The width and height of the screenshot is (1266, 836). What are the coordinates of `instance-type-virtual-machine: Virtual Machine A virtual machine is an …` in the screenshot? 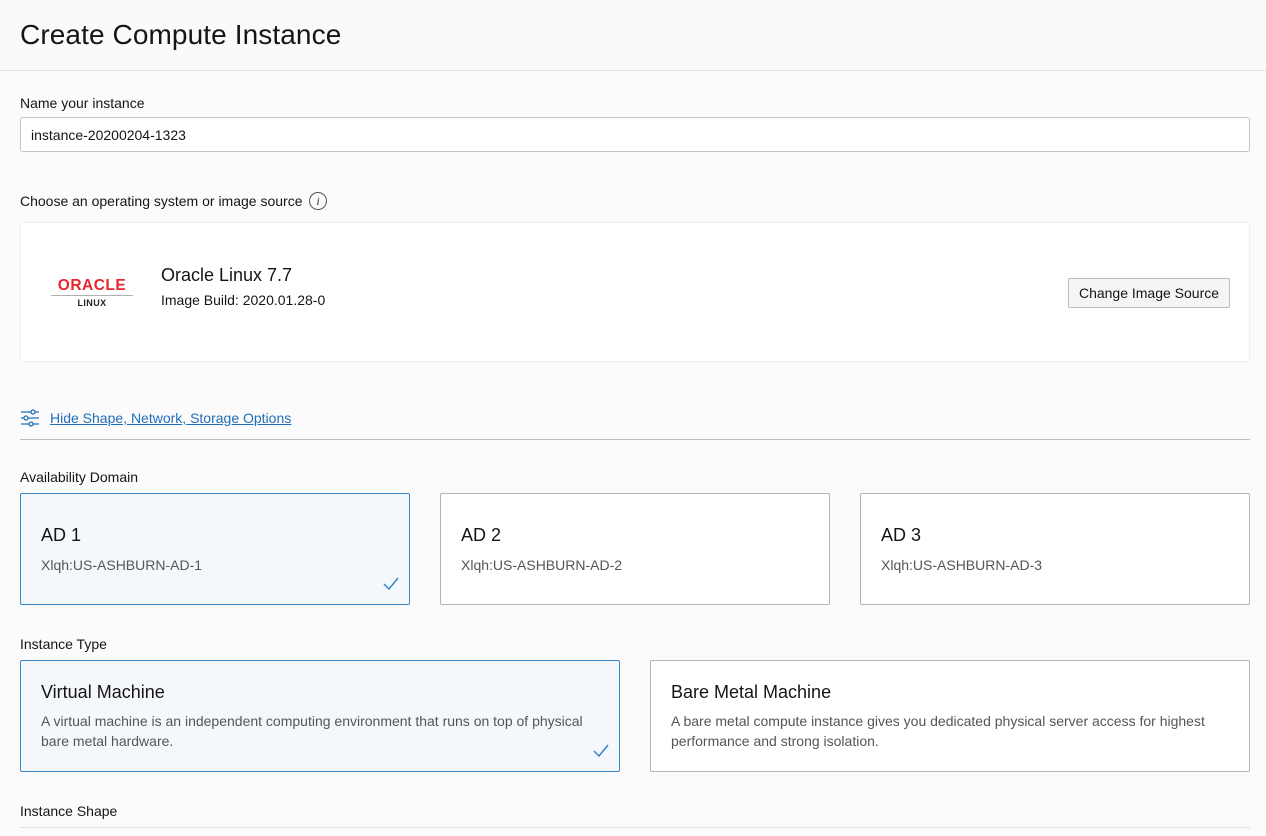 It's located at (320, 716).